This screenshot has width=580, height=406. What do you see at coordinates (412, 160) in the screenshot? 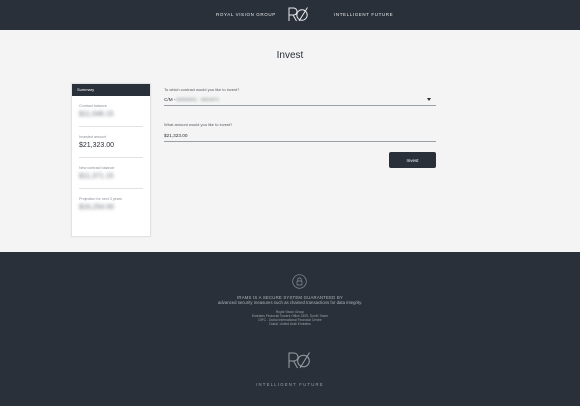
I see `invest-button: Invest` at bounding box center [412, 160].